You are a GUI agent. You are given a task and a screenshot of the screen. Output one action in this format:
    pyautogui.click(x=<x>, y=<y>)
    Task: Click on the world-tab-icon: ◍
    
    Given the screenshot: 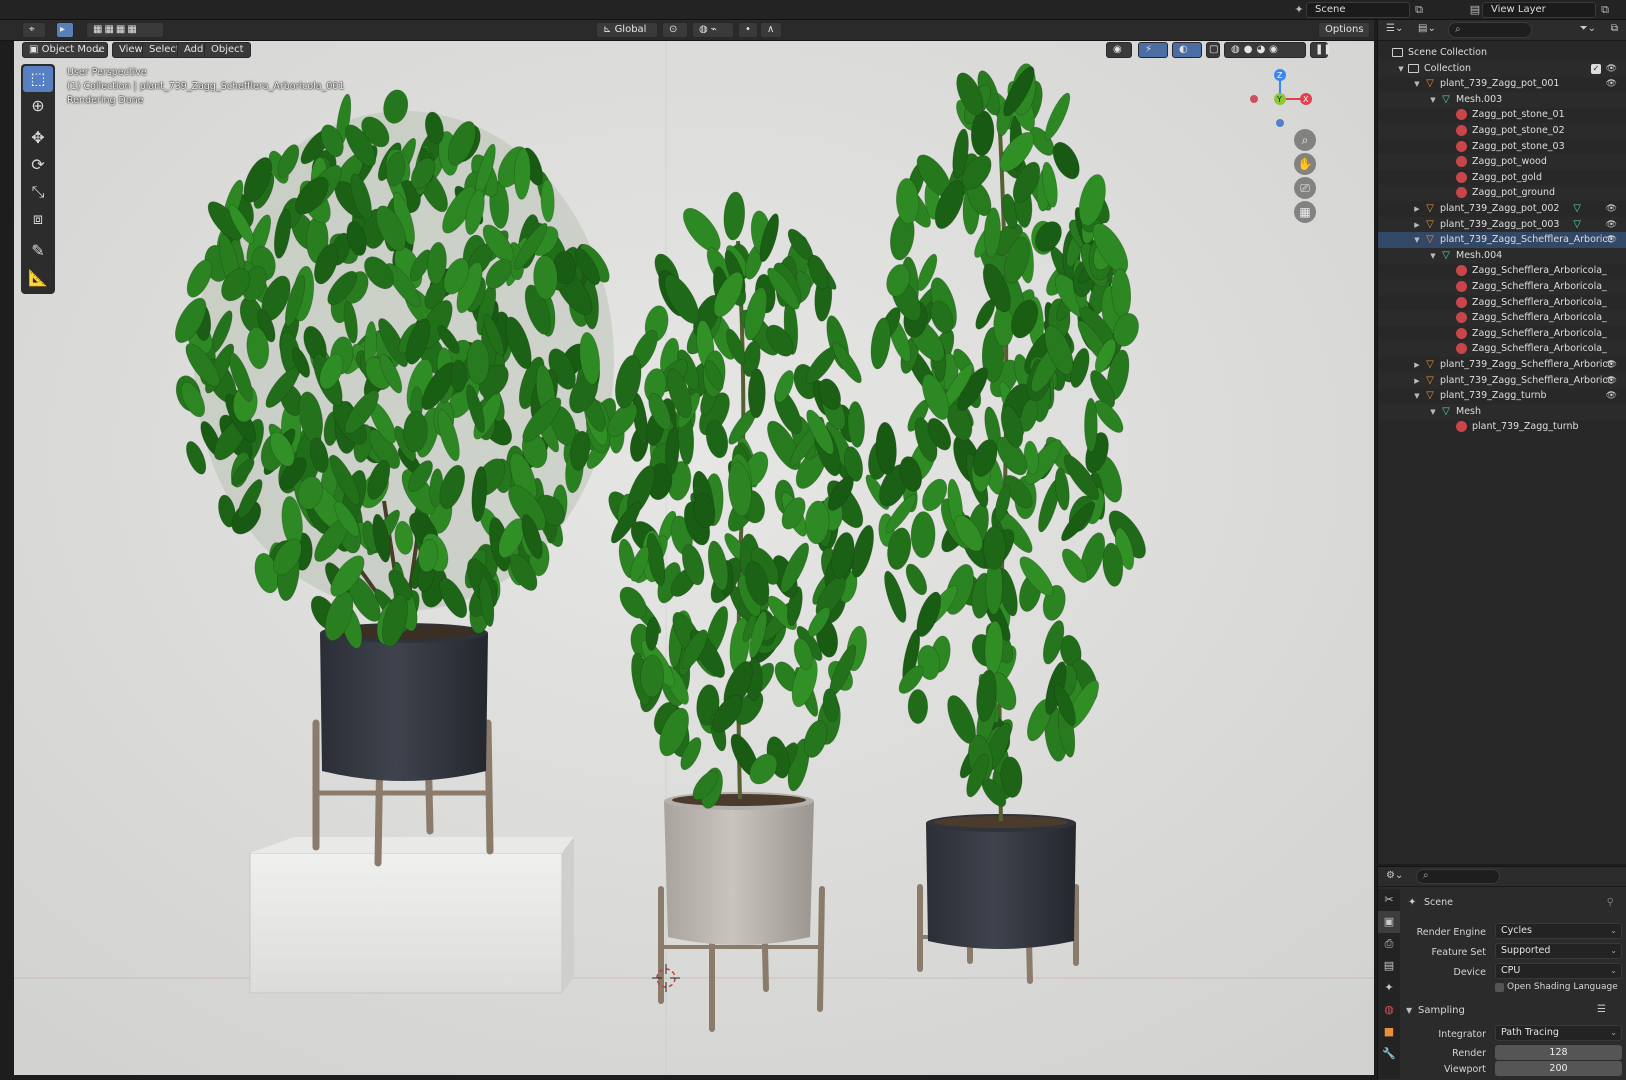 What is the action you would take?
    pyautogui.click(x=1389, y=1010)
    